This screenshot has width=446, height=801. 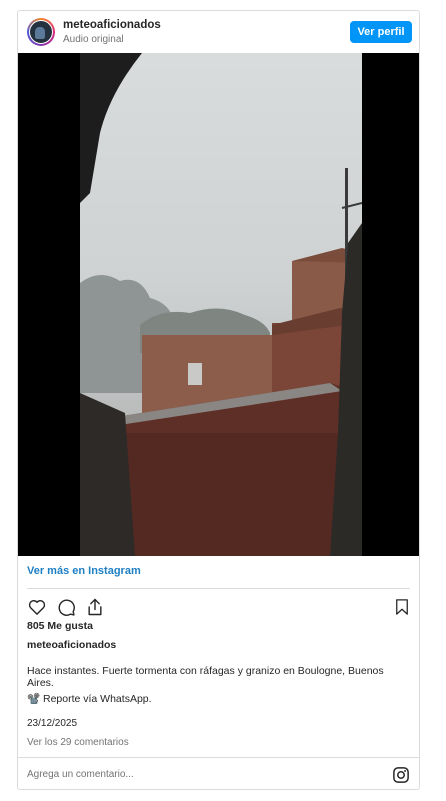 What do you see at coordinates (112, 25) in the screenshot?
I see `username: meteoaficionados` at bounding box center [112, 25].